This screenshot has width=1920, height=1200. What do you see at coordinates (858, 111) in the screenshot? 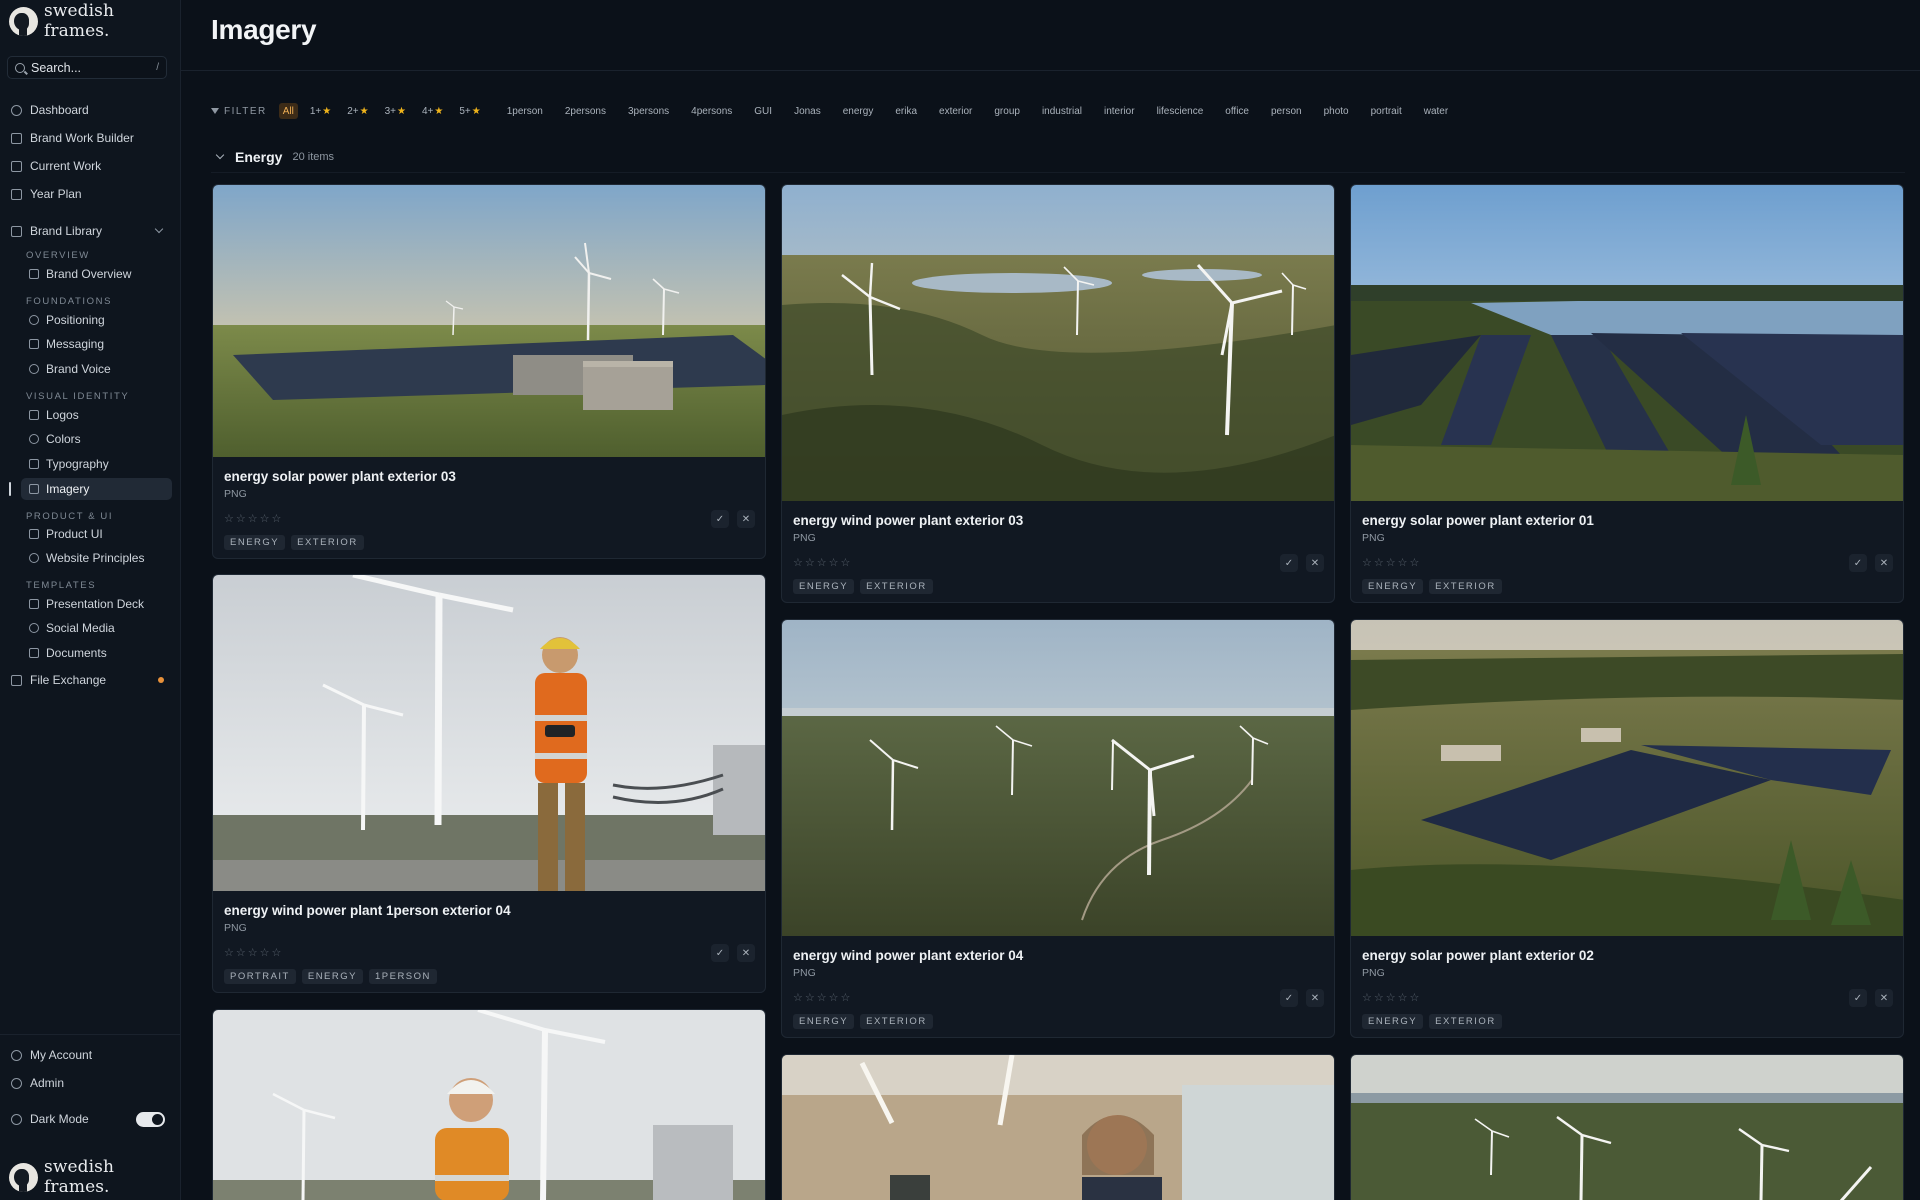
I see `filter-tag-energy: energy` at bounding box center [858, 111].